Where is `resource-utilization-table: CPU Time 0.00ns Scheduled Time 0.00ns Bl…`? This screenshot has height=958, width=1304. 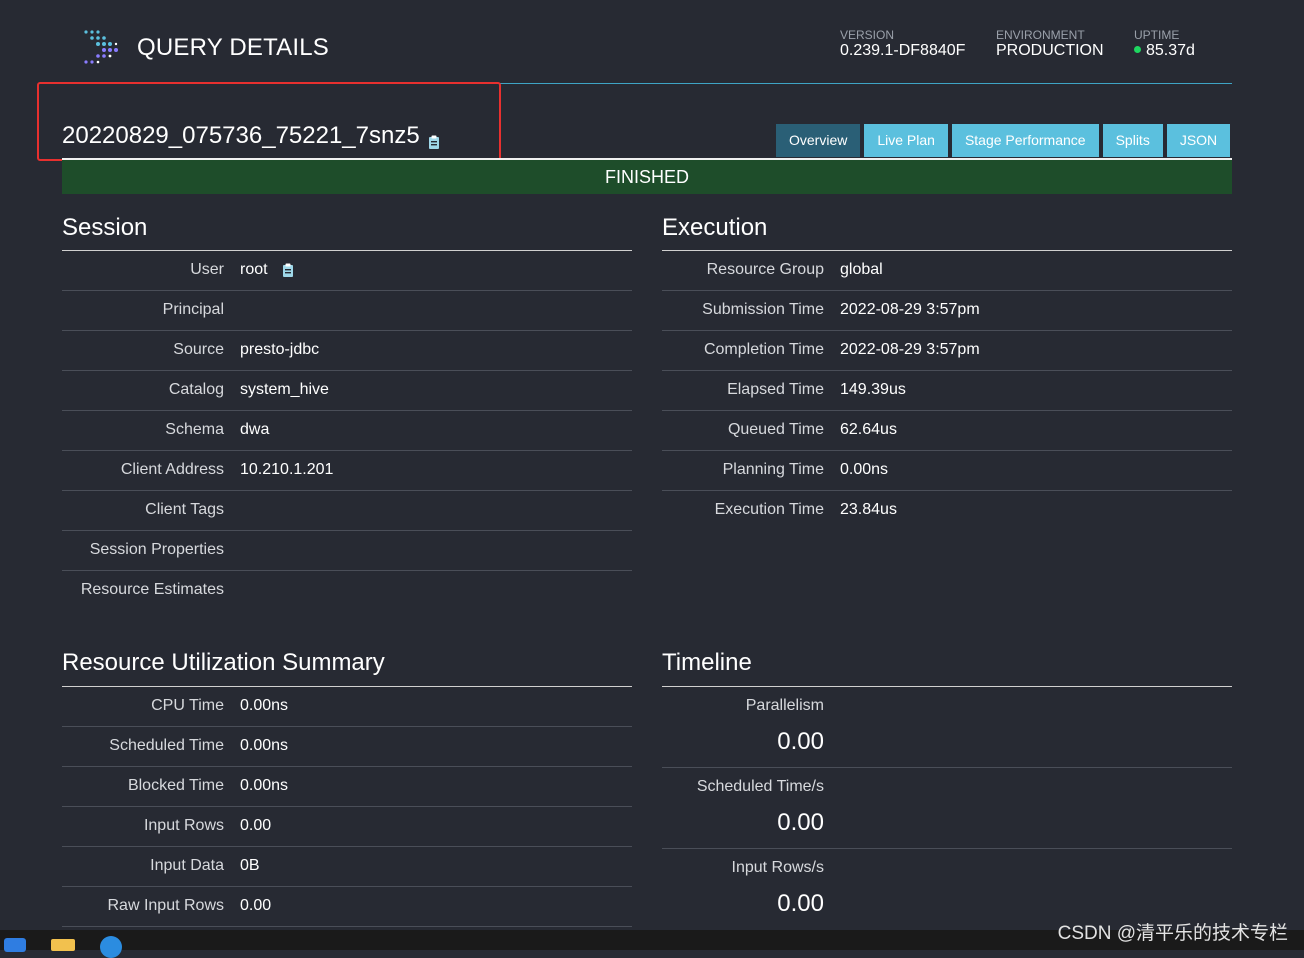 resource-utilization-table: CPU Time 0.00ns Scheduled Time 0.00ns Bl… is located at coordinates (347, 807).